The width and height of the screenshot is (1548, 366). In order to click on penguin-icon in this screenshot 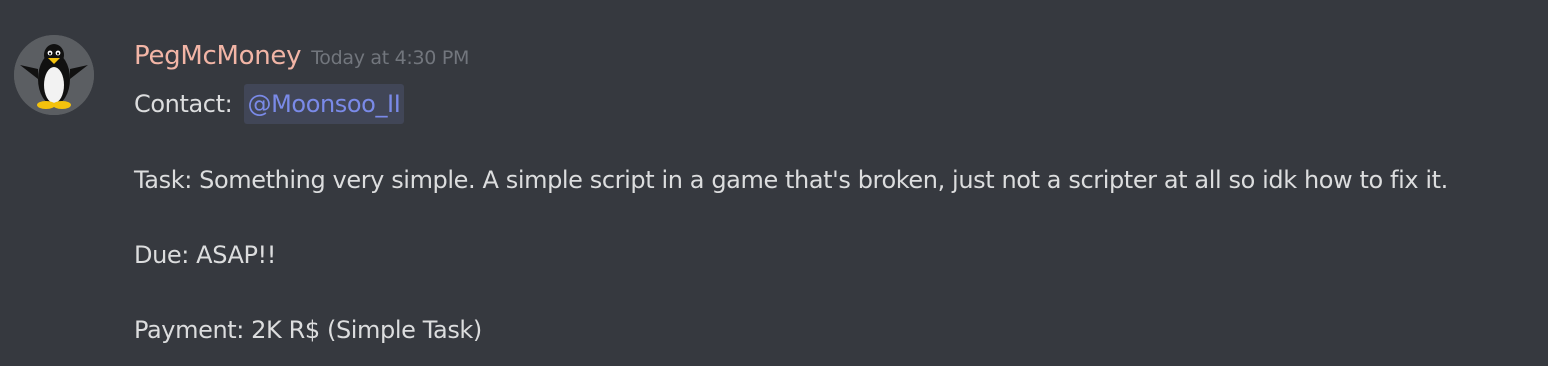, I will do `click(54, 75)`.